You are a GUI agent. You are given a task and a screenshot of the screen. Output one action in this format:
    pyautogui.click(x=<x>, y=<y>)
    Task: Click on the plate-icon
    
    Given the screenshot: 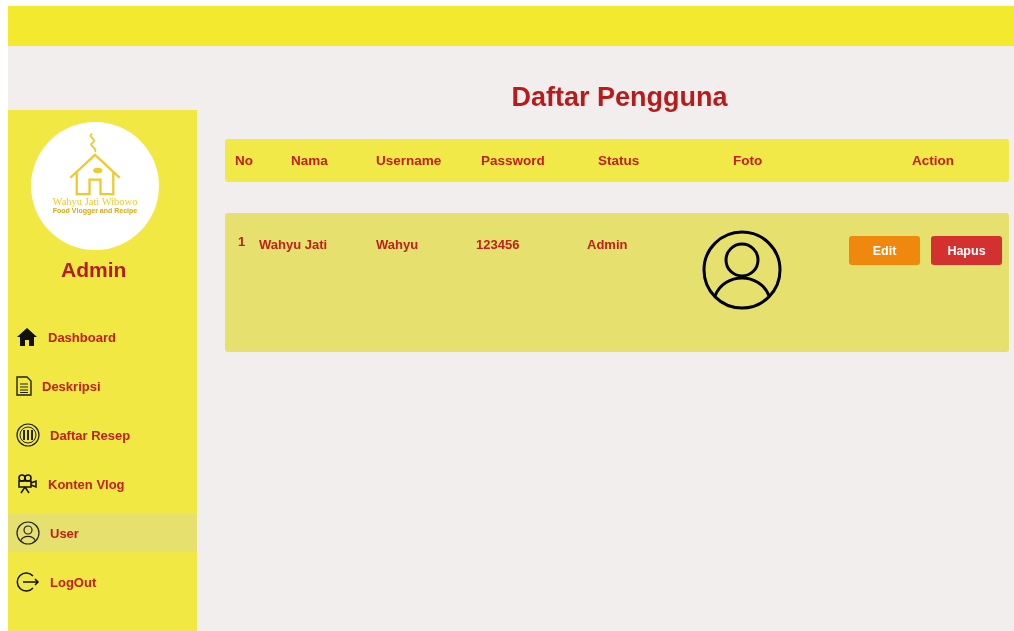 What is the action you would take?
    pyautogui.click(x=28, y=435)
    